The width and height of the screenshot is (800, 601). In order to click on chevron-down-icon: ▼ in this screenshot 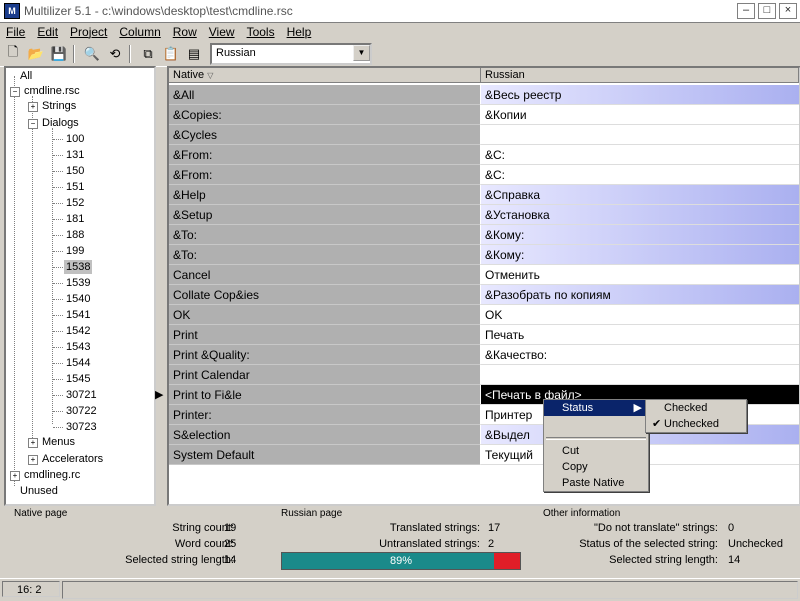, I will do `click(361, 53)`.